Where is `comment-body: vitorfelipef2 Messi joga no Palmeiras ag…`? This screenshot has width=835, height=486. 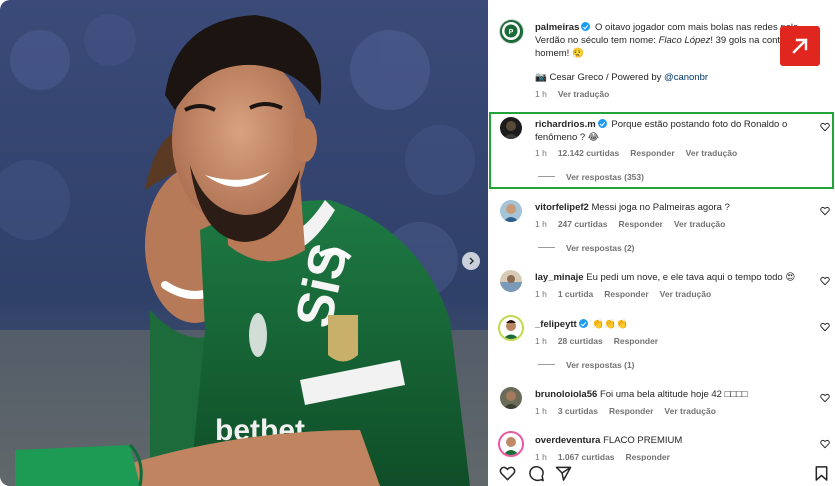
comment-body: vitorfelipef2 Messi joga no Palmeiras ag… is located at coordinates (675, 207).